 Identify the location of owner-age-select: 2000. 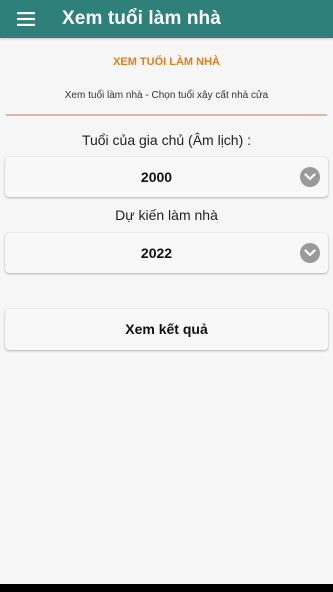
(166, 177).